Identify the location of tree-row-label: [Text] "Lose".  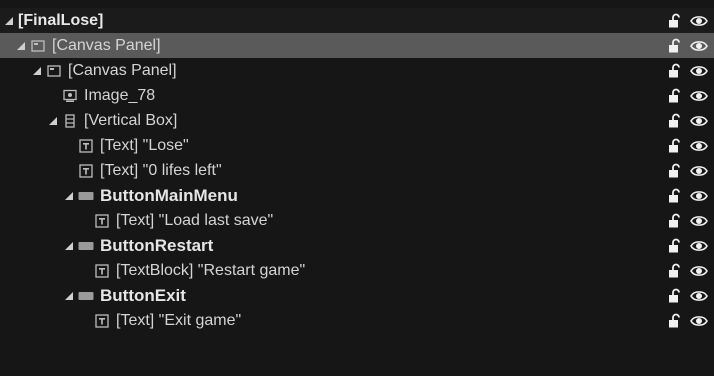
(144, 145).